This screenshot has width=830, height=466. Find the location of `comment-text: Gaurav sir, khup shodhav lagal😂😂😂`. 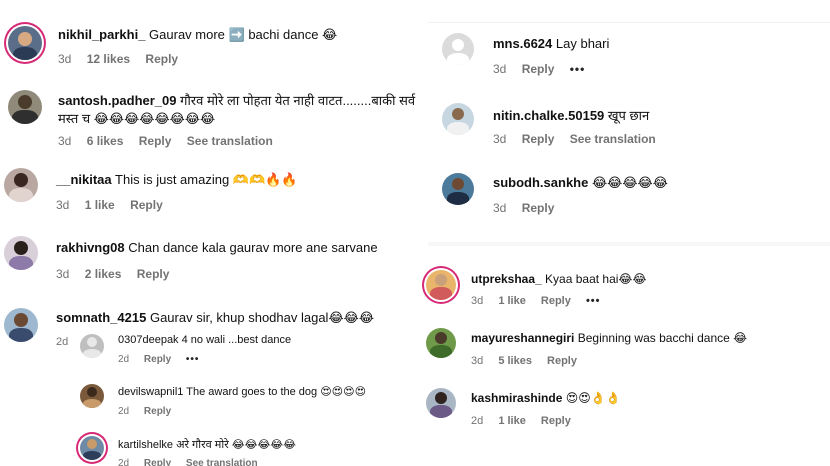

comment-text: Gaurav sir, khup shodhav lagal😂😂😂 is located at coordinates (262, 317).